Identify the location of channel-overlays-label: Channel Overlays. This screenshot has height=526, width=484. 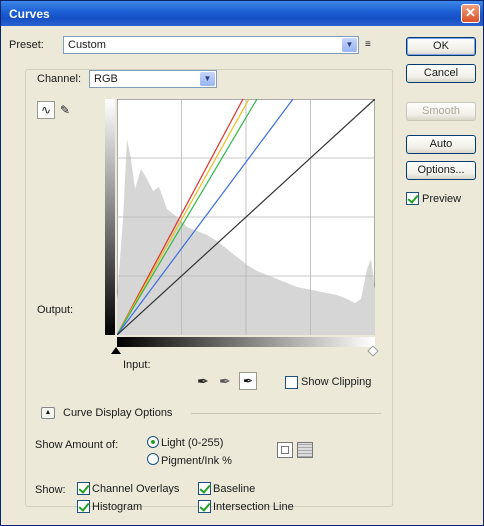
(136, 489).